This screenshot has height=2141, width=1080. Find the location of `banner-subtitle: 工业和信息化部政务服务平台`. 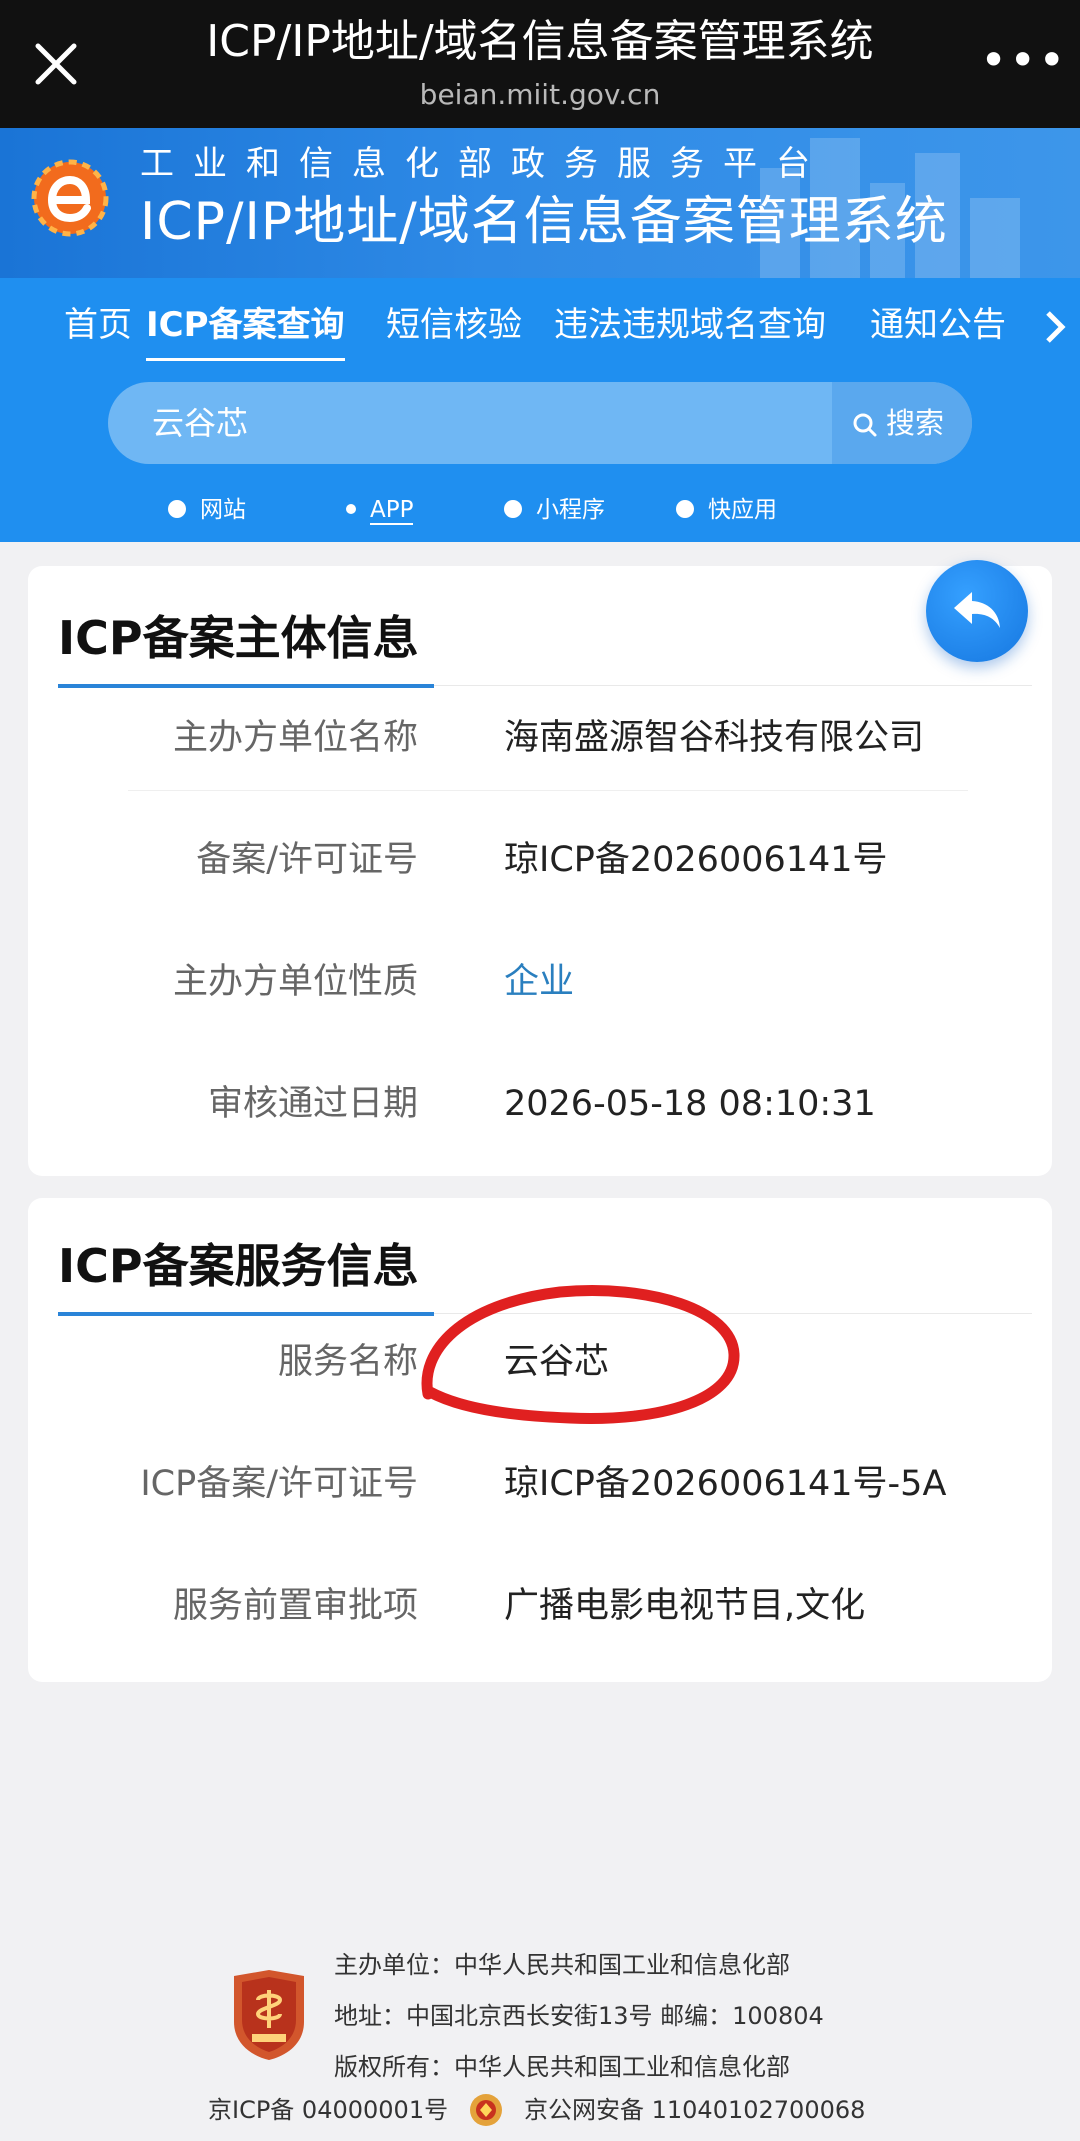

banner-subtitle: 工业和信息化部政务服务平台 is located at coordinates (484, 164).